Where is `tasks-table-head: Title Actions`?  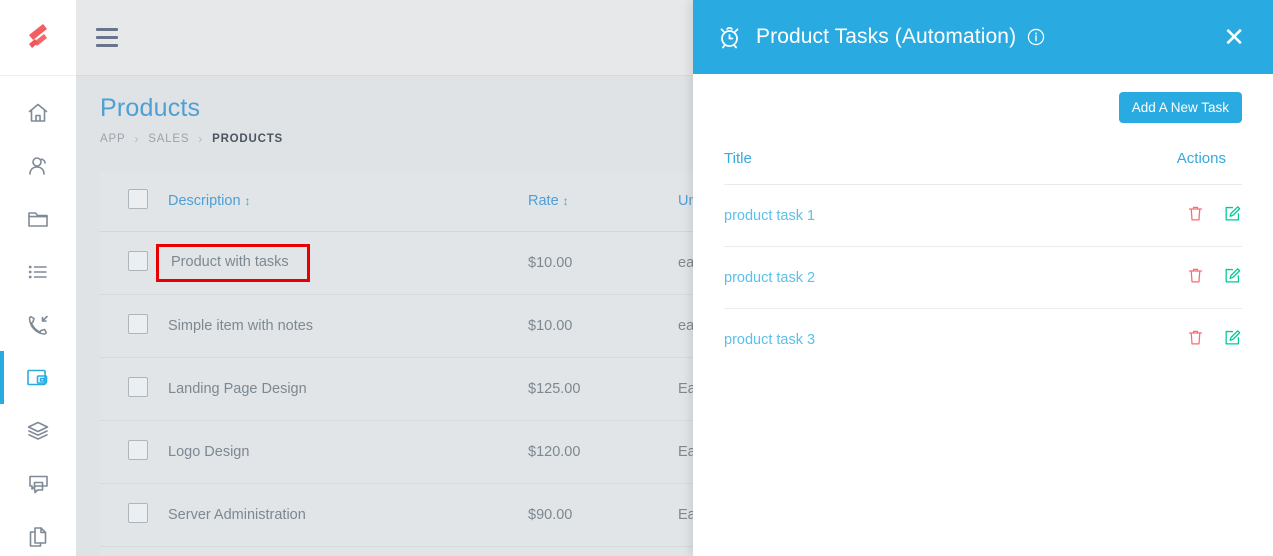
tasks-table-head: Title Actions is located at coordinates (983, 167).